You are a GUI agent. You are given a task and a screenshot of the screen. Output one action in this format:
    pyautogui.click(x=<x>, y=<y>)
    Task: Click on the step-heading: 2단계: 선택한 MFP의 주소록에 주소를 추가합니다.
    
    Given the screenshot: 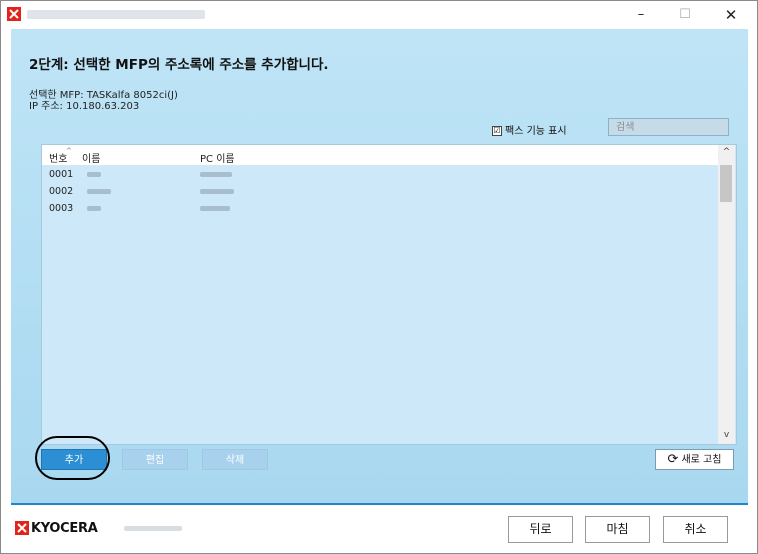 What is the action you would take?
    pyautogui.click(x=179, y=65)
    